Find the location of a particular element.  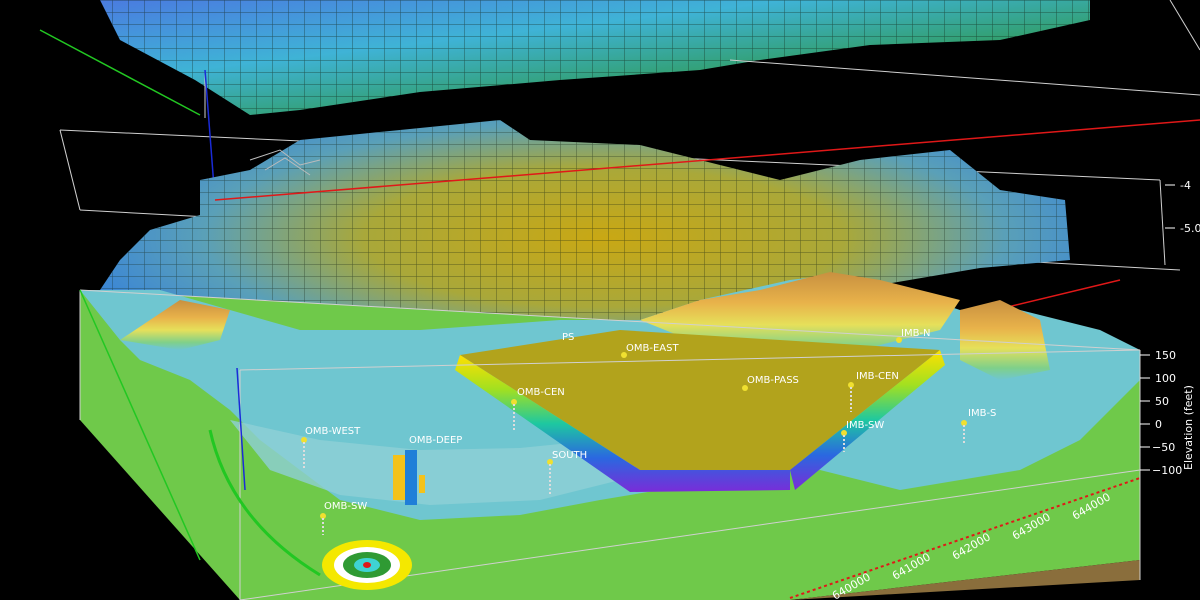

elev-tick-0: 0 is located at coordinates (1158, 424).